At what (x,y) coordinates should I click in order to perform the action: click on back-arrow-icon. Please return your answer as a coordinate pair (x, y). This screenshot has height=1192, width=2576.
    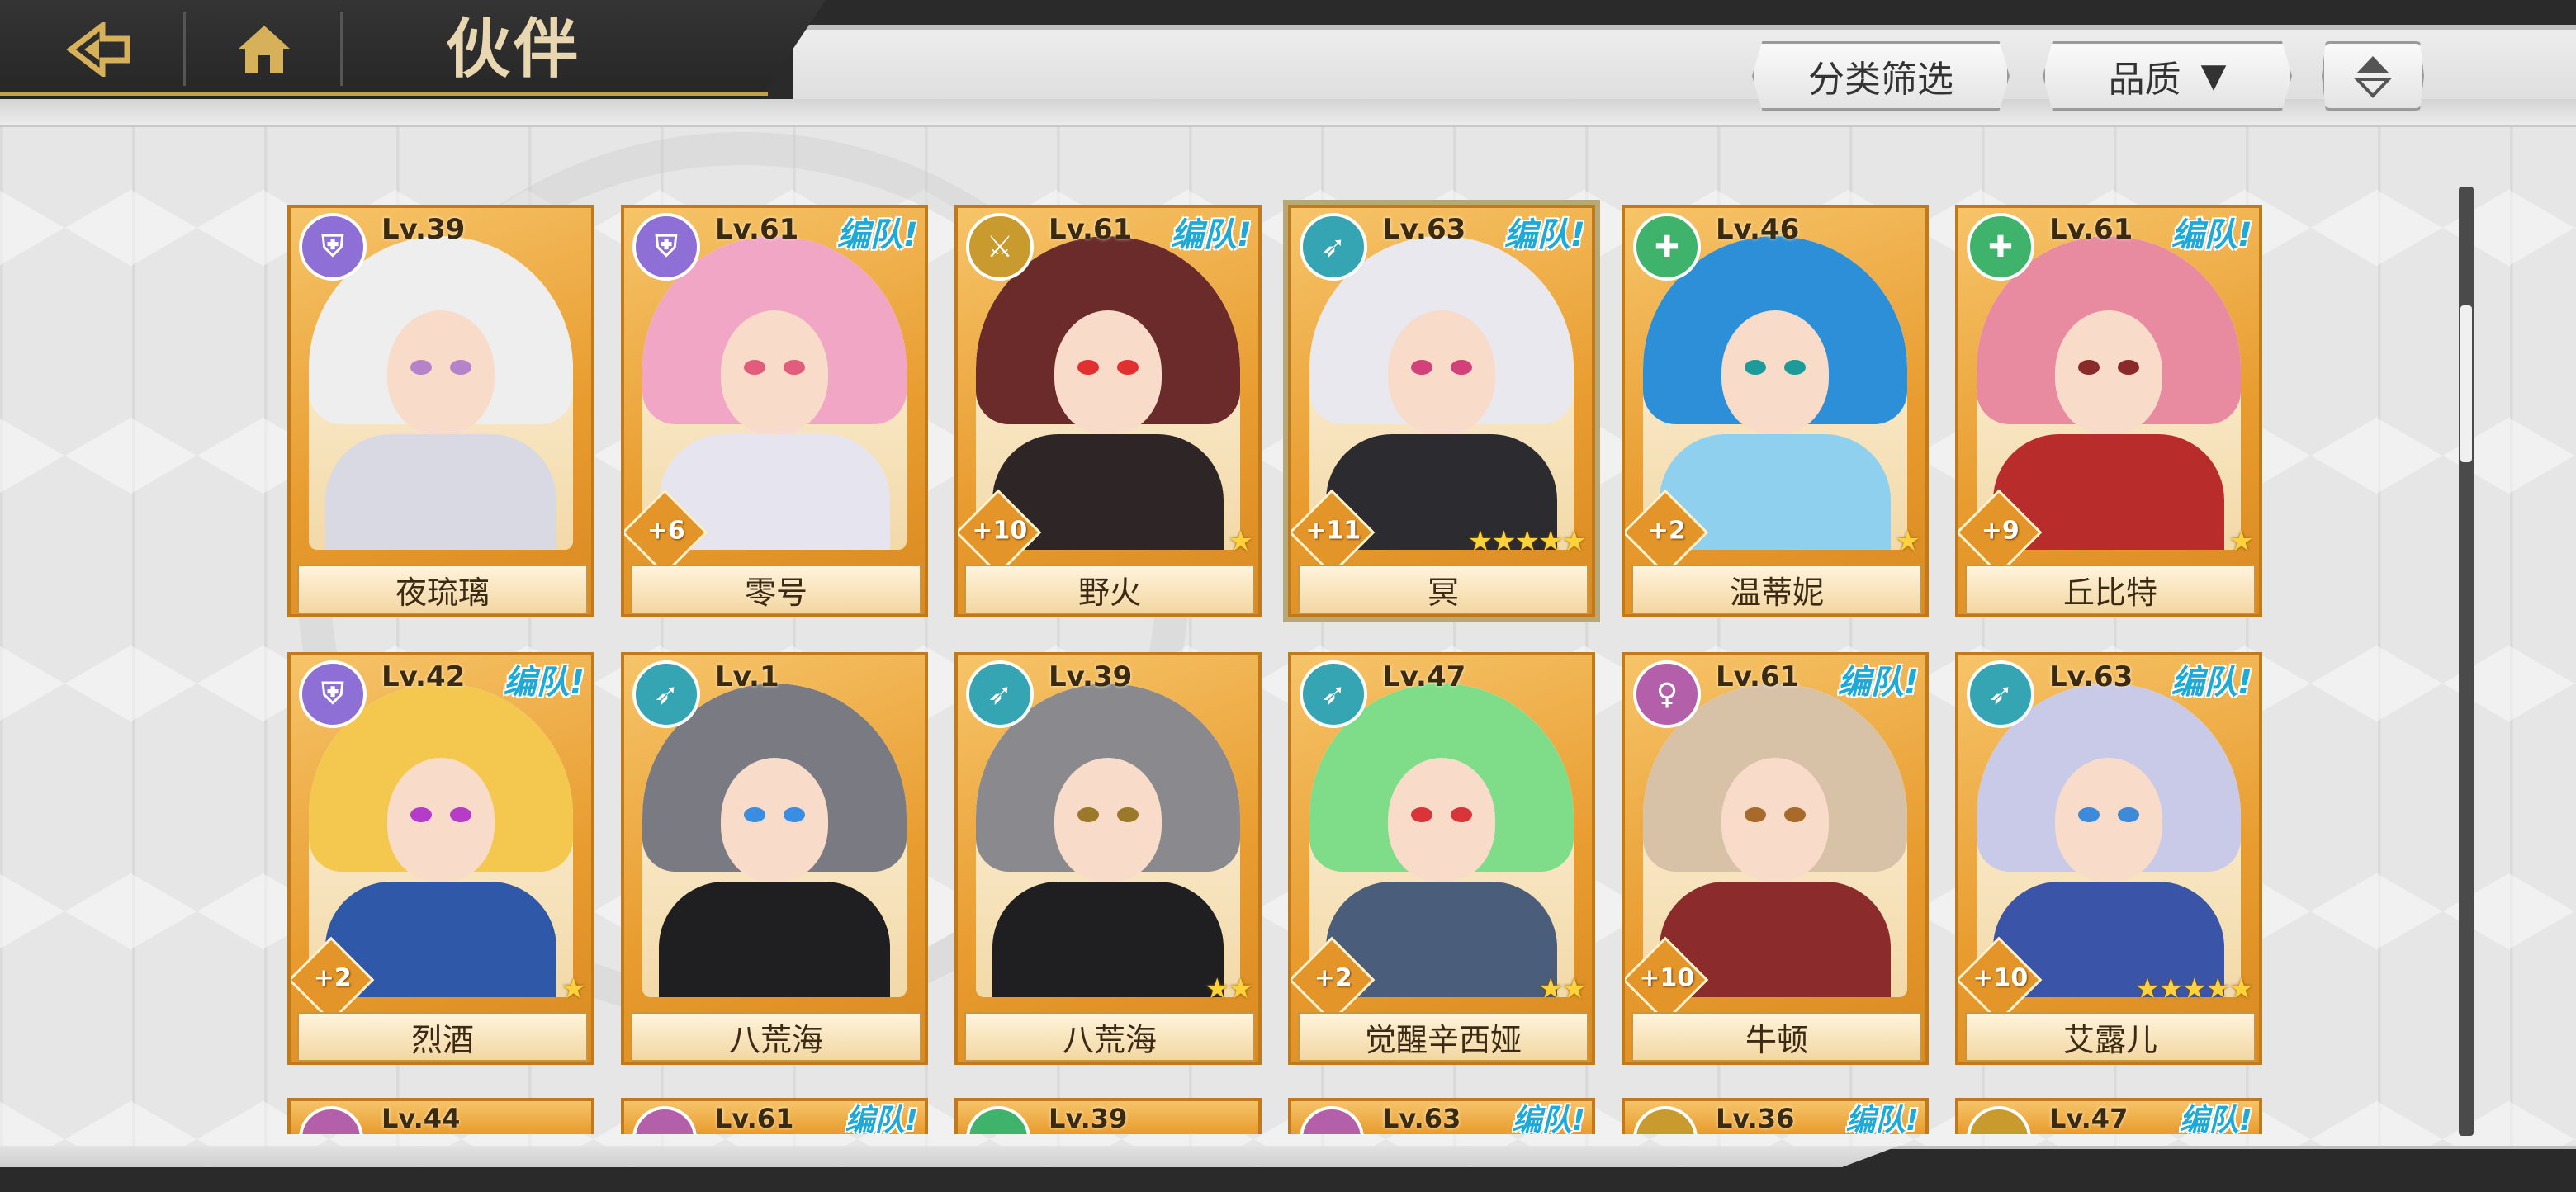
    Looking at the image, I should click on (98, 49).